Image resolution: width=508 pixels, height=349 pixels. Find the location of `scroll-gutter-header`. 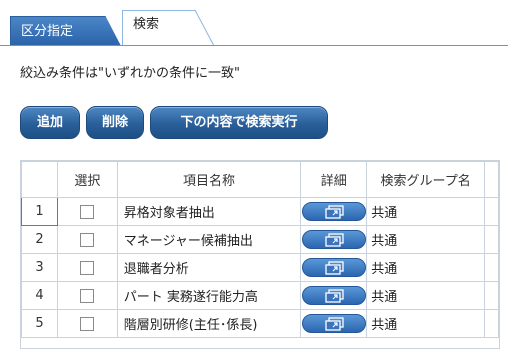

scroll-gutter-header is located at coordinates (491, 179).